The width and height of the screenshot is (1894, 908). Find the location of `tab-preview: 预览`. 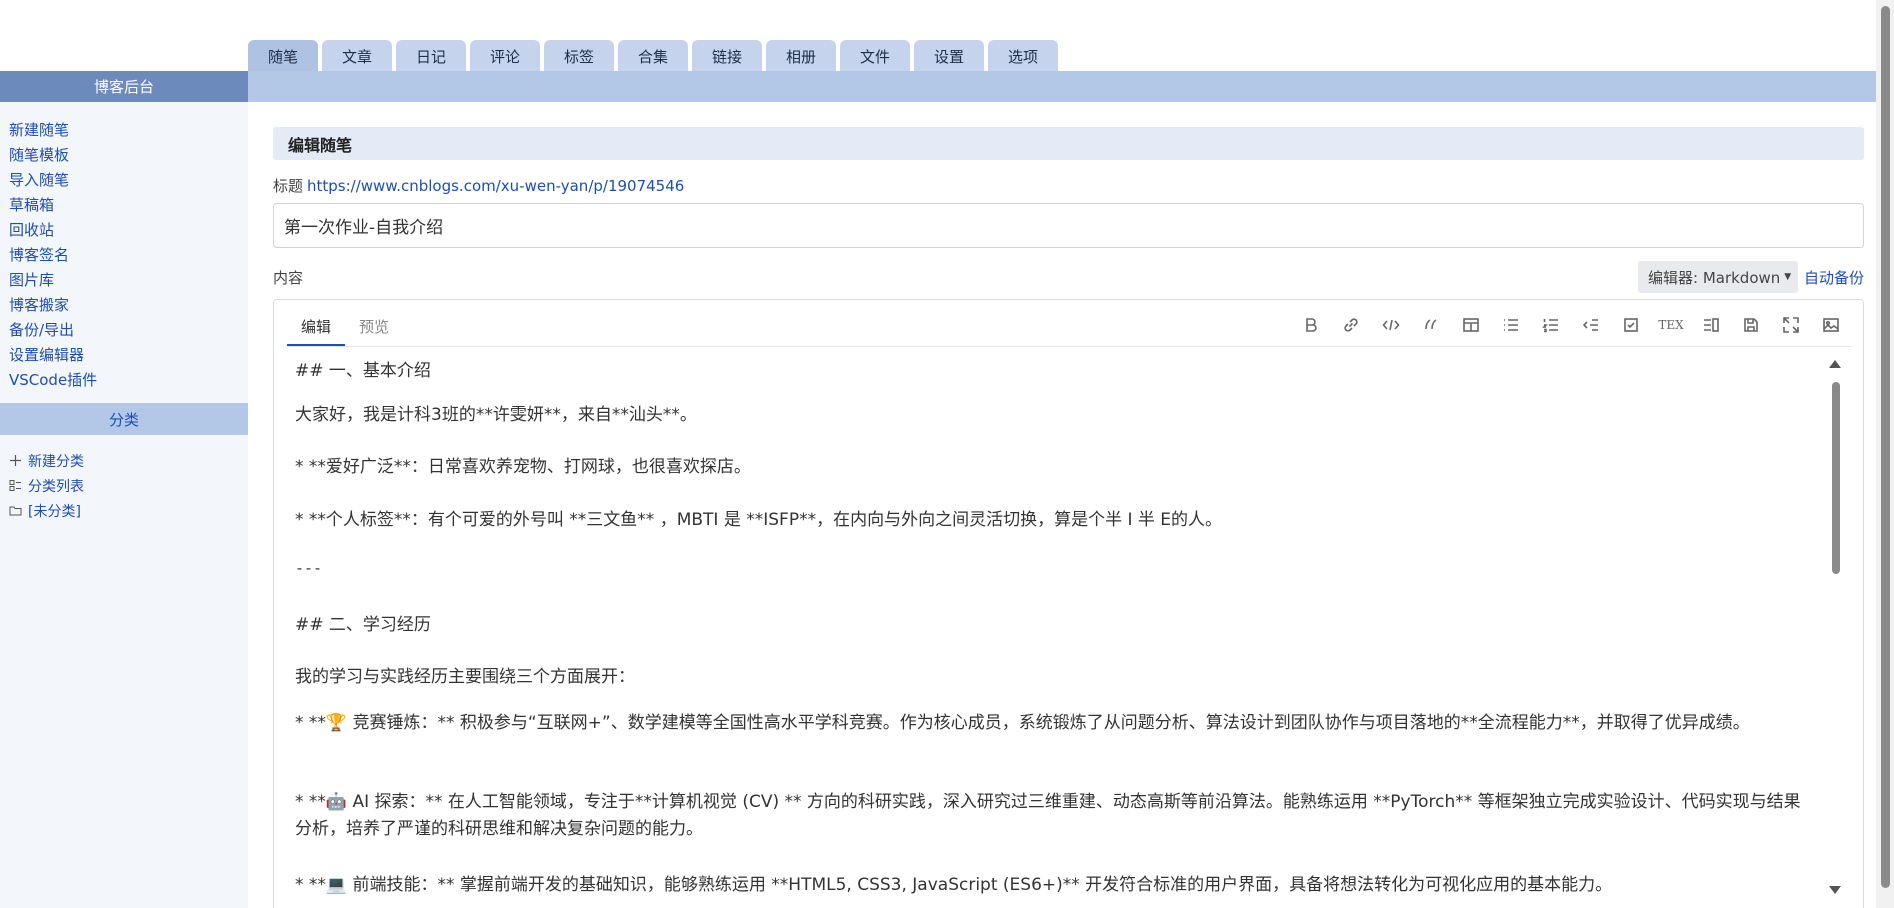

tab-preview: 预览 is located at coordinates (374, 323).